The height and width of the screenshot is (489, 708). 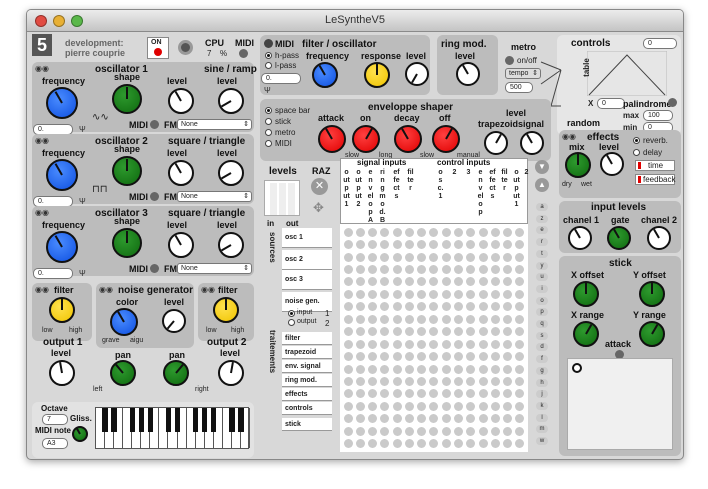 I want to click on on-toggle: ON, so click(x=158, y=48).